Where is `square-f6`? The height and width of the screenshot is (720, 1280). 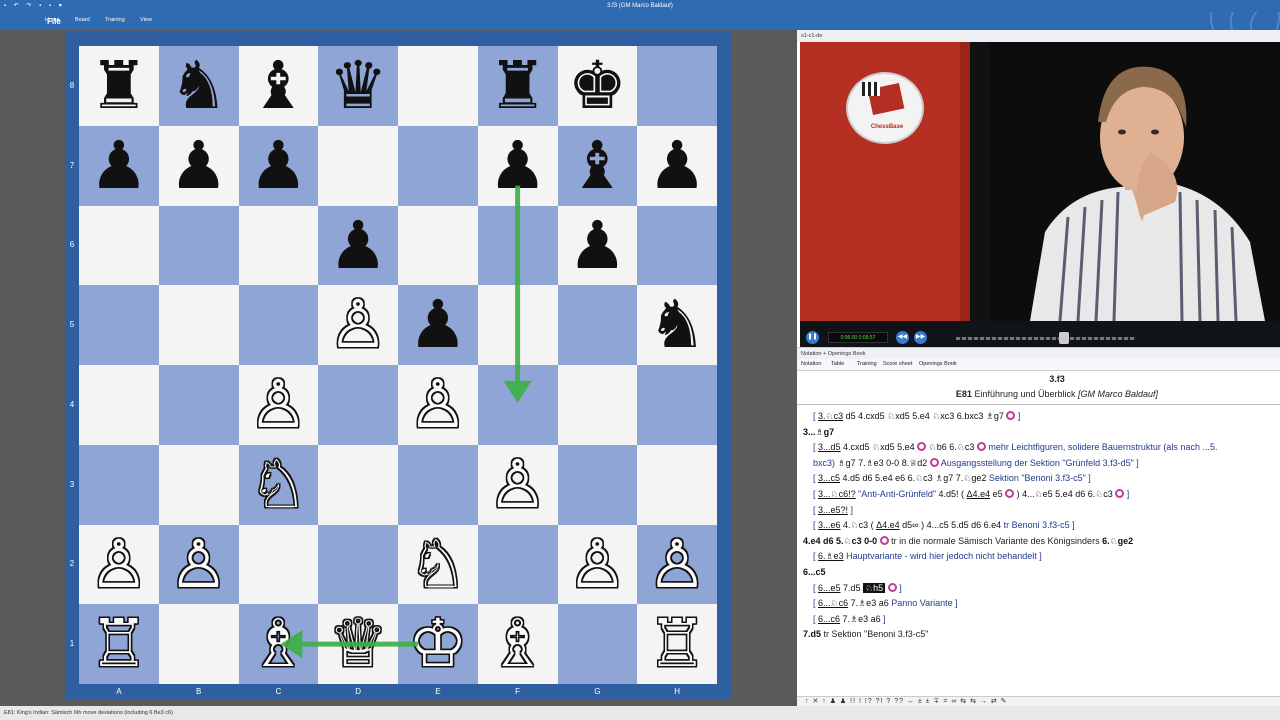 square-f6 is located at coordinates (517, 245).